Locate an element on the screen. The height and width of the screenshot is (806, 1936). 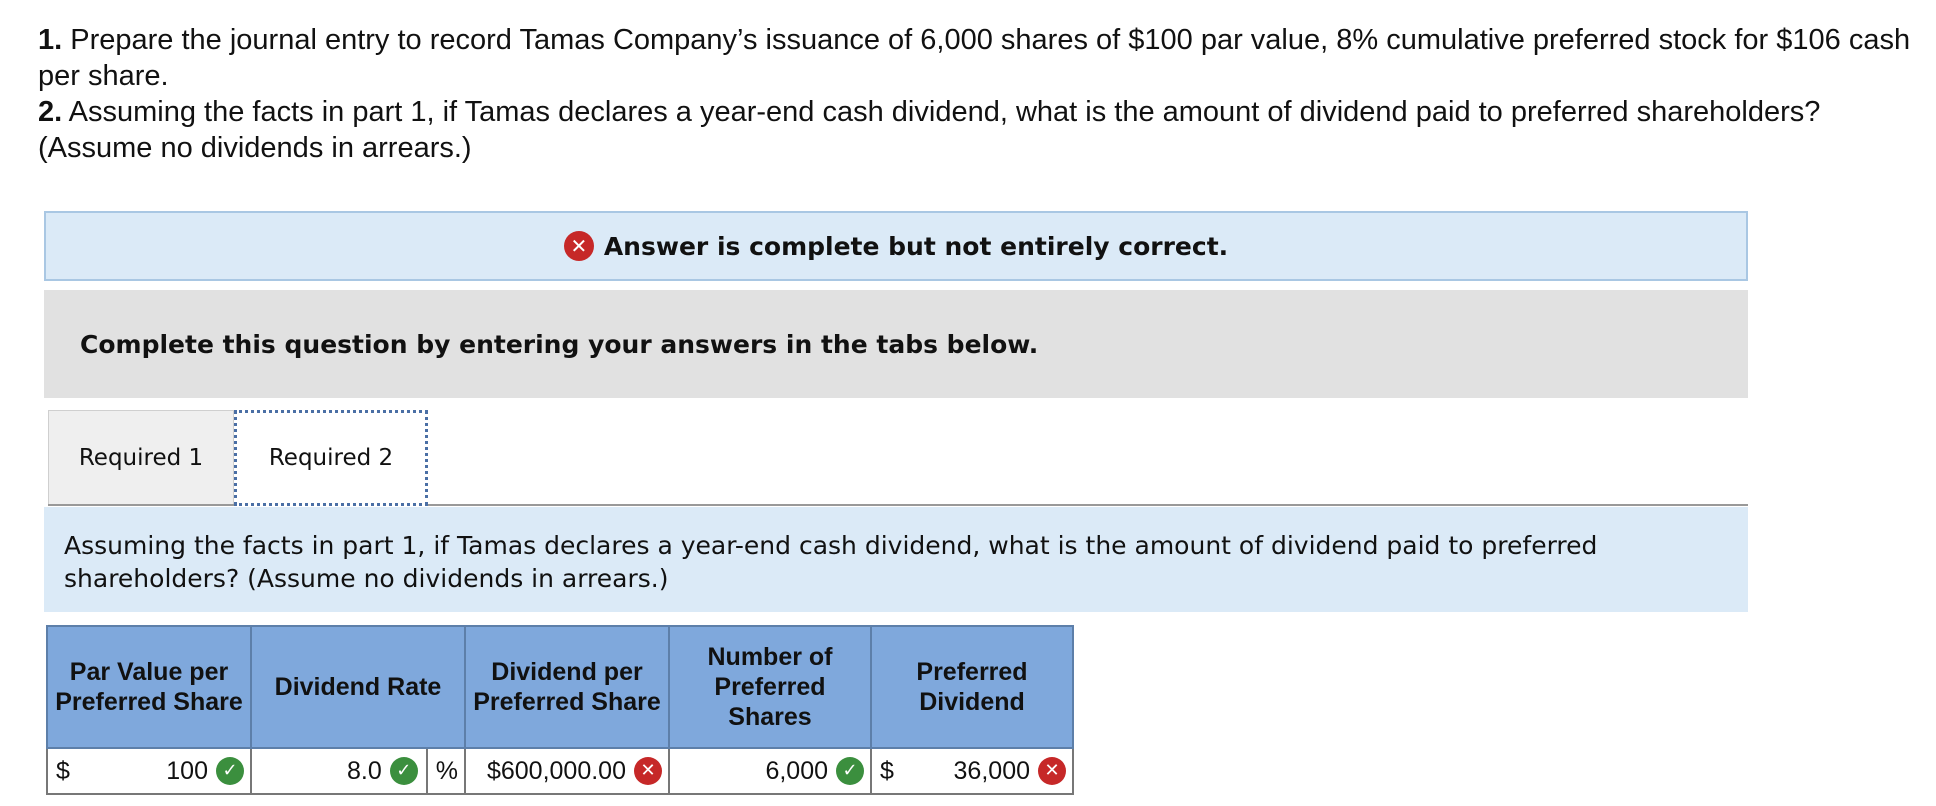
header-dividend-per-share: Dividend per Preferred Share is located at coordinates (567, 687).